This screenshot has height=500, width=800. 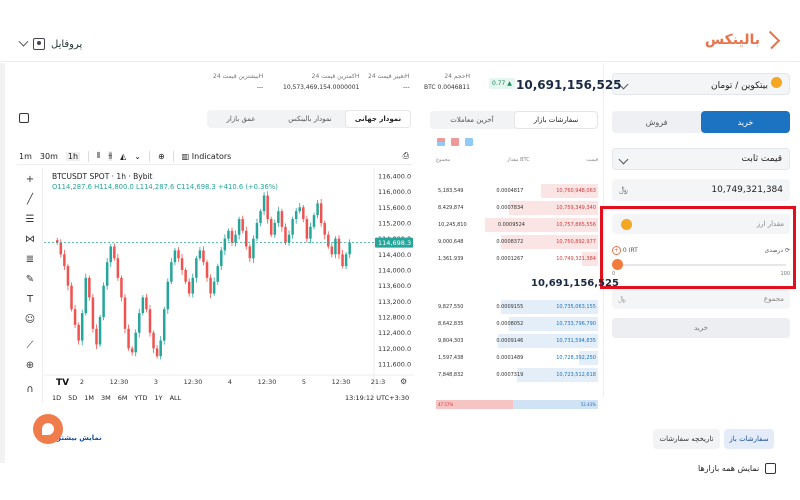 I want to click on magnet-icon: ∩, so click(x=30, y=390).